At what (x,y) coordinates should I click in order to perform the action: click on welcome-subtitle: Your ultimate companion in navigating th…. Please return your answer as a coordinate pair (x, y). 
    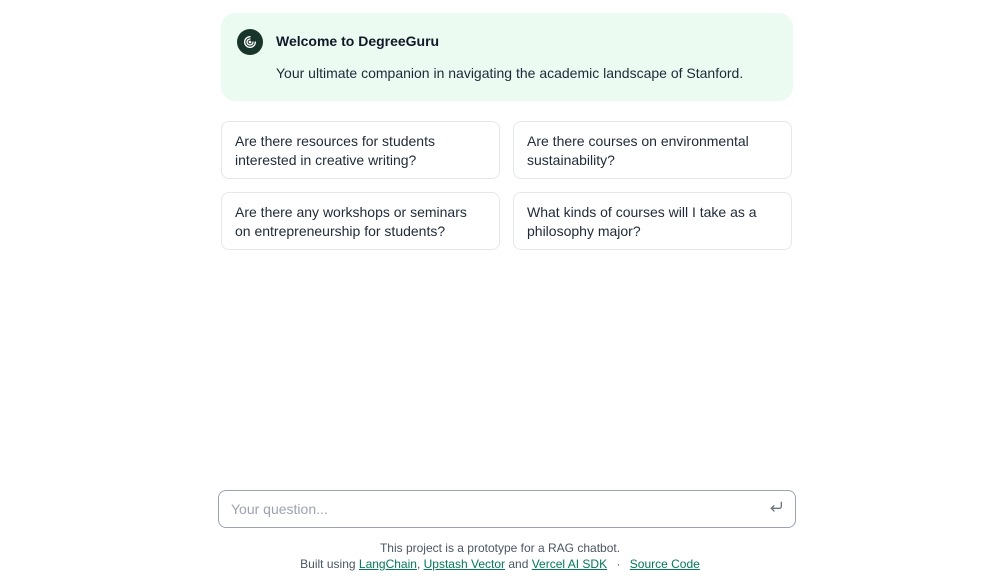
    Looking at the image, I should click on (510, 73).